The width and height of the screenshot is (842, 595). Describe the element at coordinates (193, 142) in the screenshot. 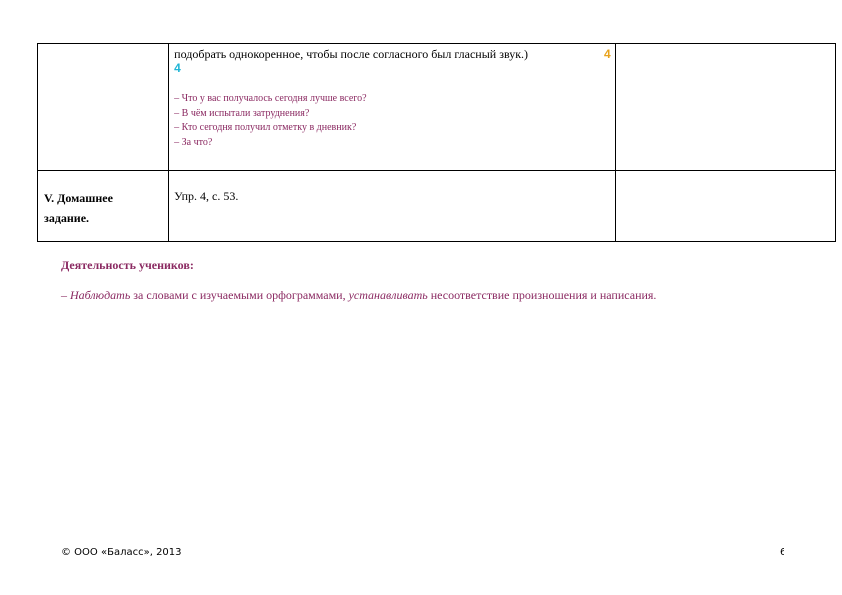

I see `question-item: – За что?` at that location.